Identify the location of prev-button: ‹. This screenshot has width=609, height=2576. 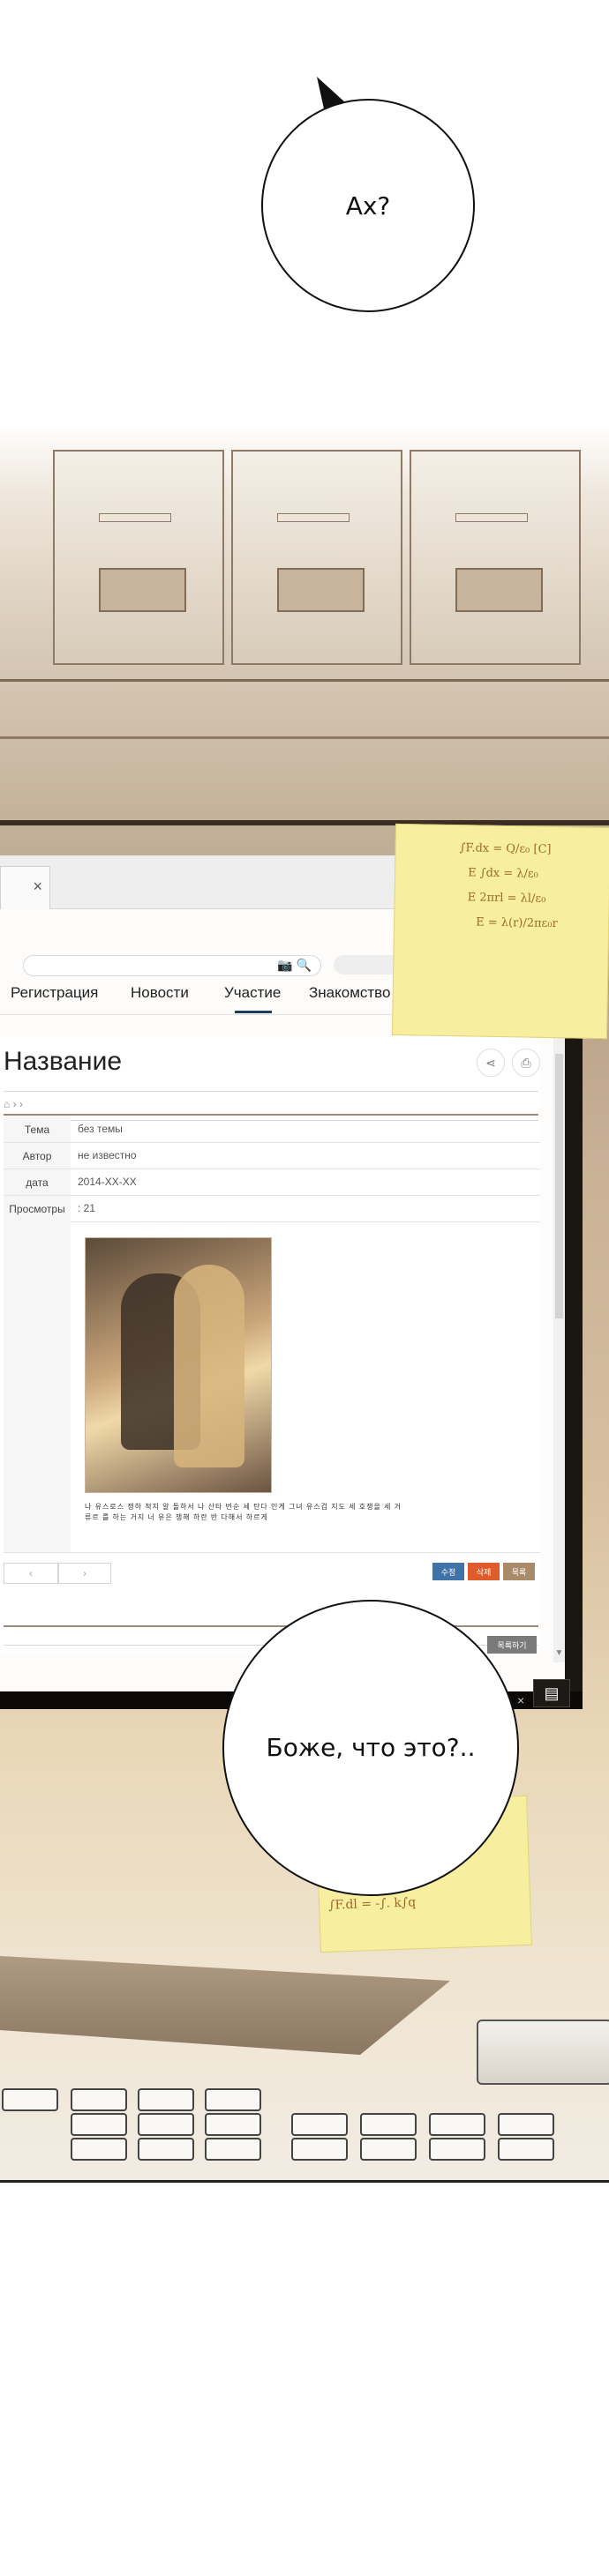
(31, 1573).